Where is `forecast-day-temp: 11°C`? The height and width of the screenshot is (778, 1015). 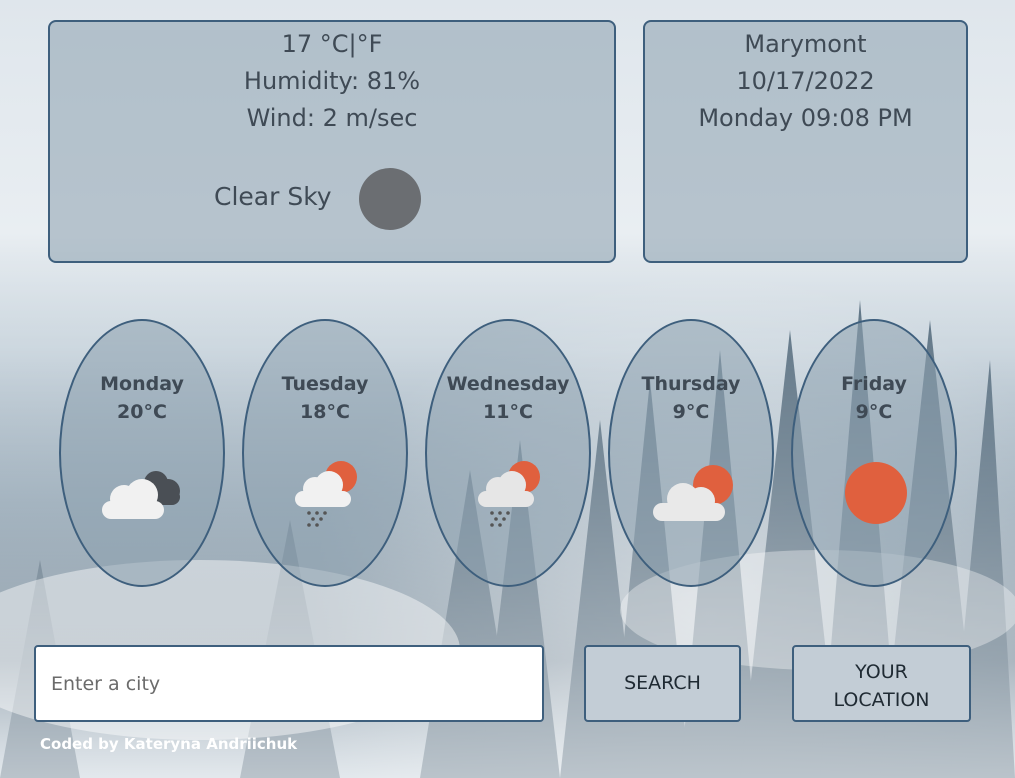 forecast-day-temp: 11°C is located at coordinates (508, 412).